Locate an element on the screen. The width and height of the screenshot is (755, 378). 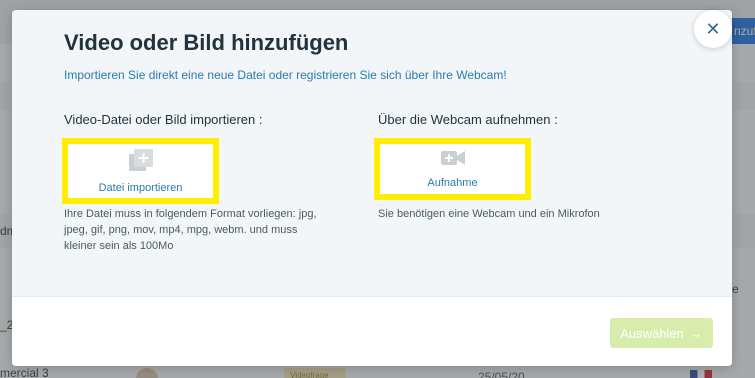
video-camera-icon is located at coordinates (452, 160).